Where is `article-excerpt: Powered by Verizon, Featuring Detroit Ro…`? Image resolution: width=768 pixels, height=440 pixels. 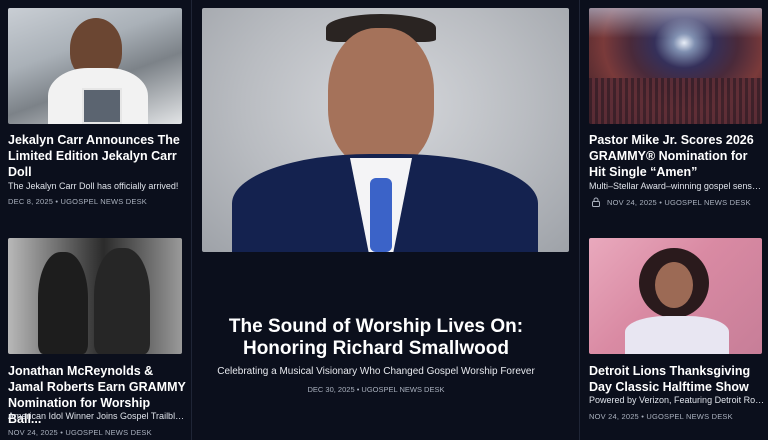
article-excerpt: Powered by Verizon, Featuring Detroit Ro… is located at coordinates (677, 400).